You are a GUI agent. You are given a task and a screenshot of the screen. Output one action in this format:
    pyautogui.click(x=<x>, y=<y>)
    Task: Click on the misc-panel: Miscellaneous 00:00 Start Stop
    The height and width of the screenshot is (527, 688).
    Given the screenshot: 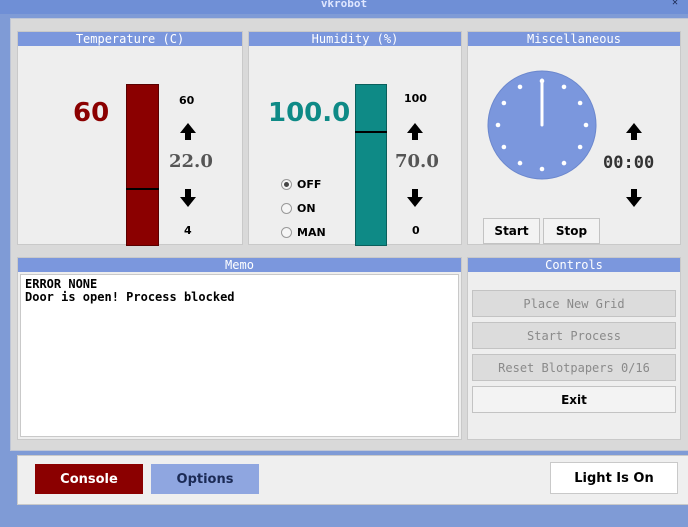 What is the action you would take?
    pyautogui.click(x=574, y=138)
    